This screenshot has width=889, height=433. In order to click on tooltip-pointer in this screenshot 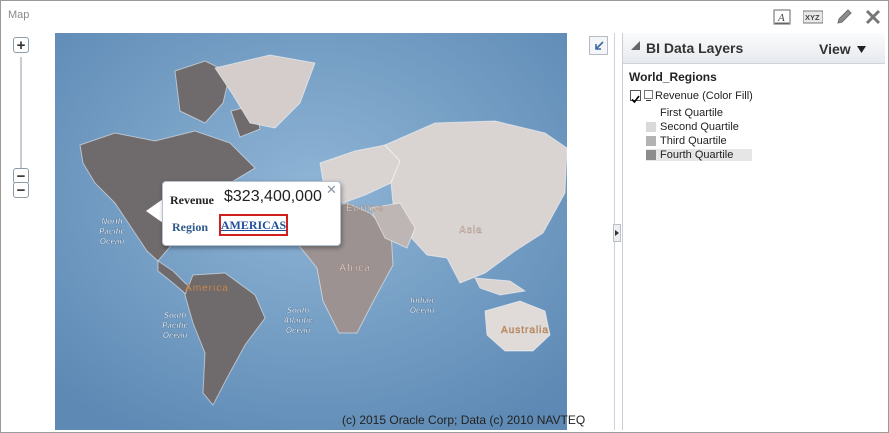, I will do `click(154, 211)`.